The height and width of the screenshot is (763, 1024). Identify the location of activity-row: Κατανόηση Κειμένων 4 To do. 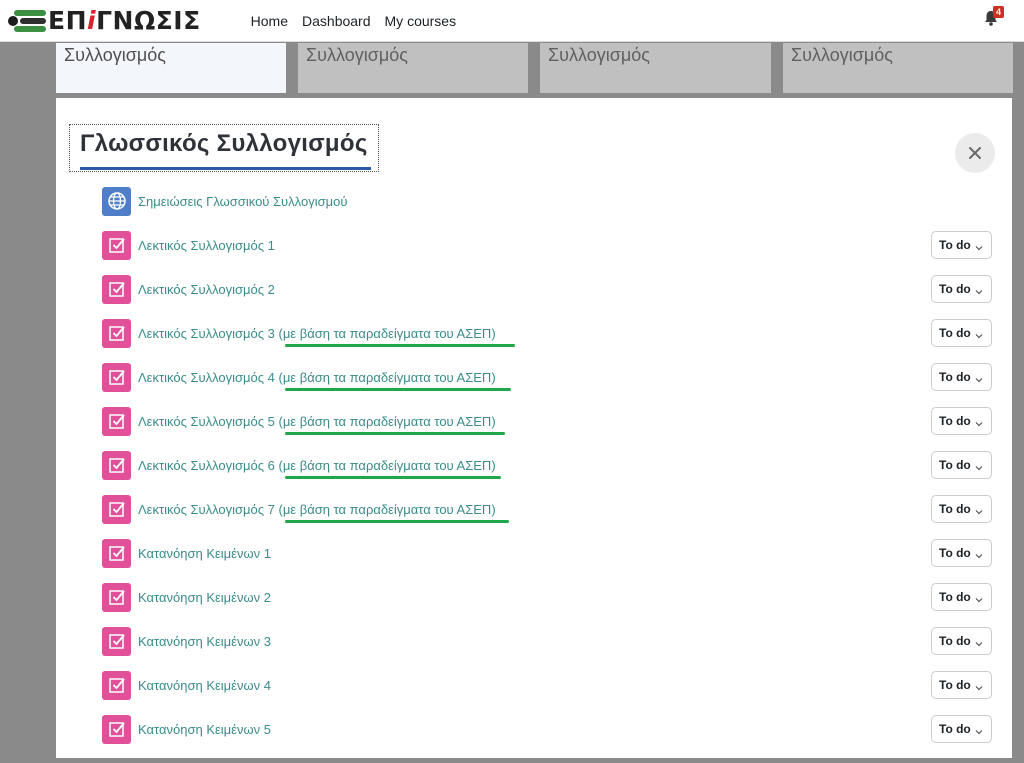
(547, 685).